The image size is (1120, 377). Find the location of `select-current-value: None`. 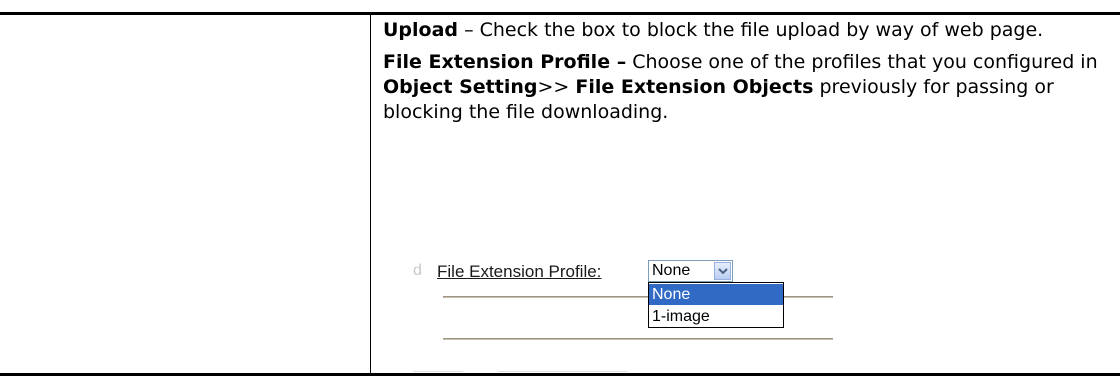

select-current-value: None is located at coordinates (671, 270).